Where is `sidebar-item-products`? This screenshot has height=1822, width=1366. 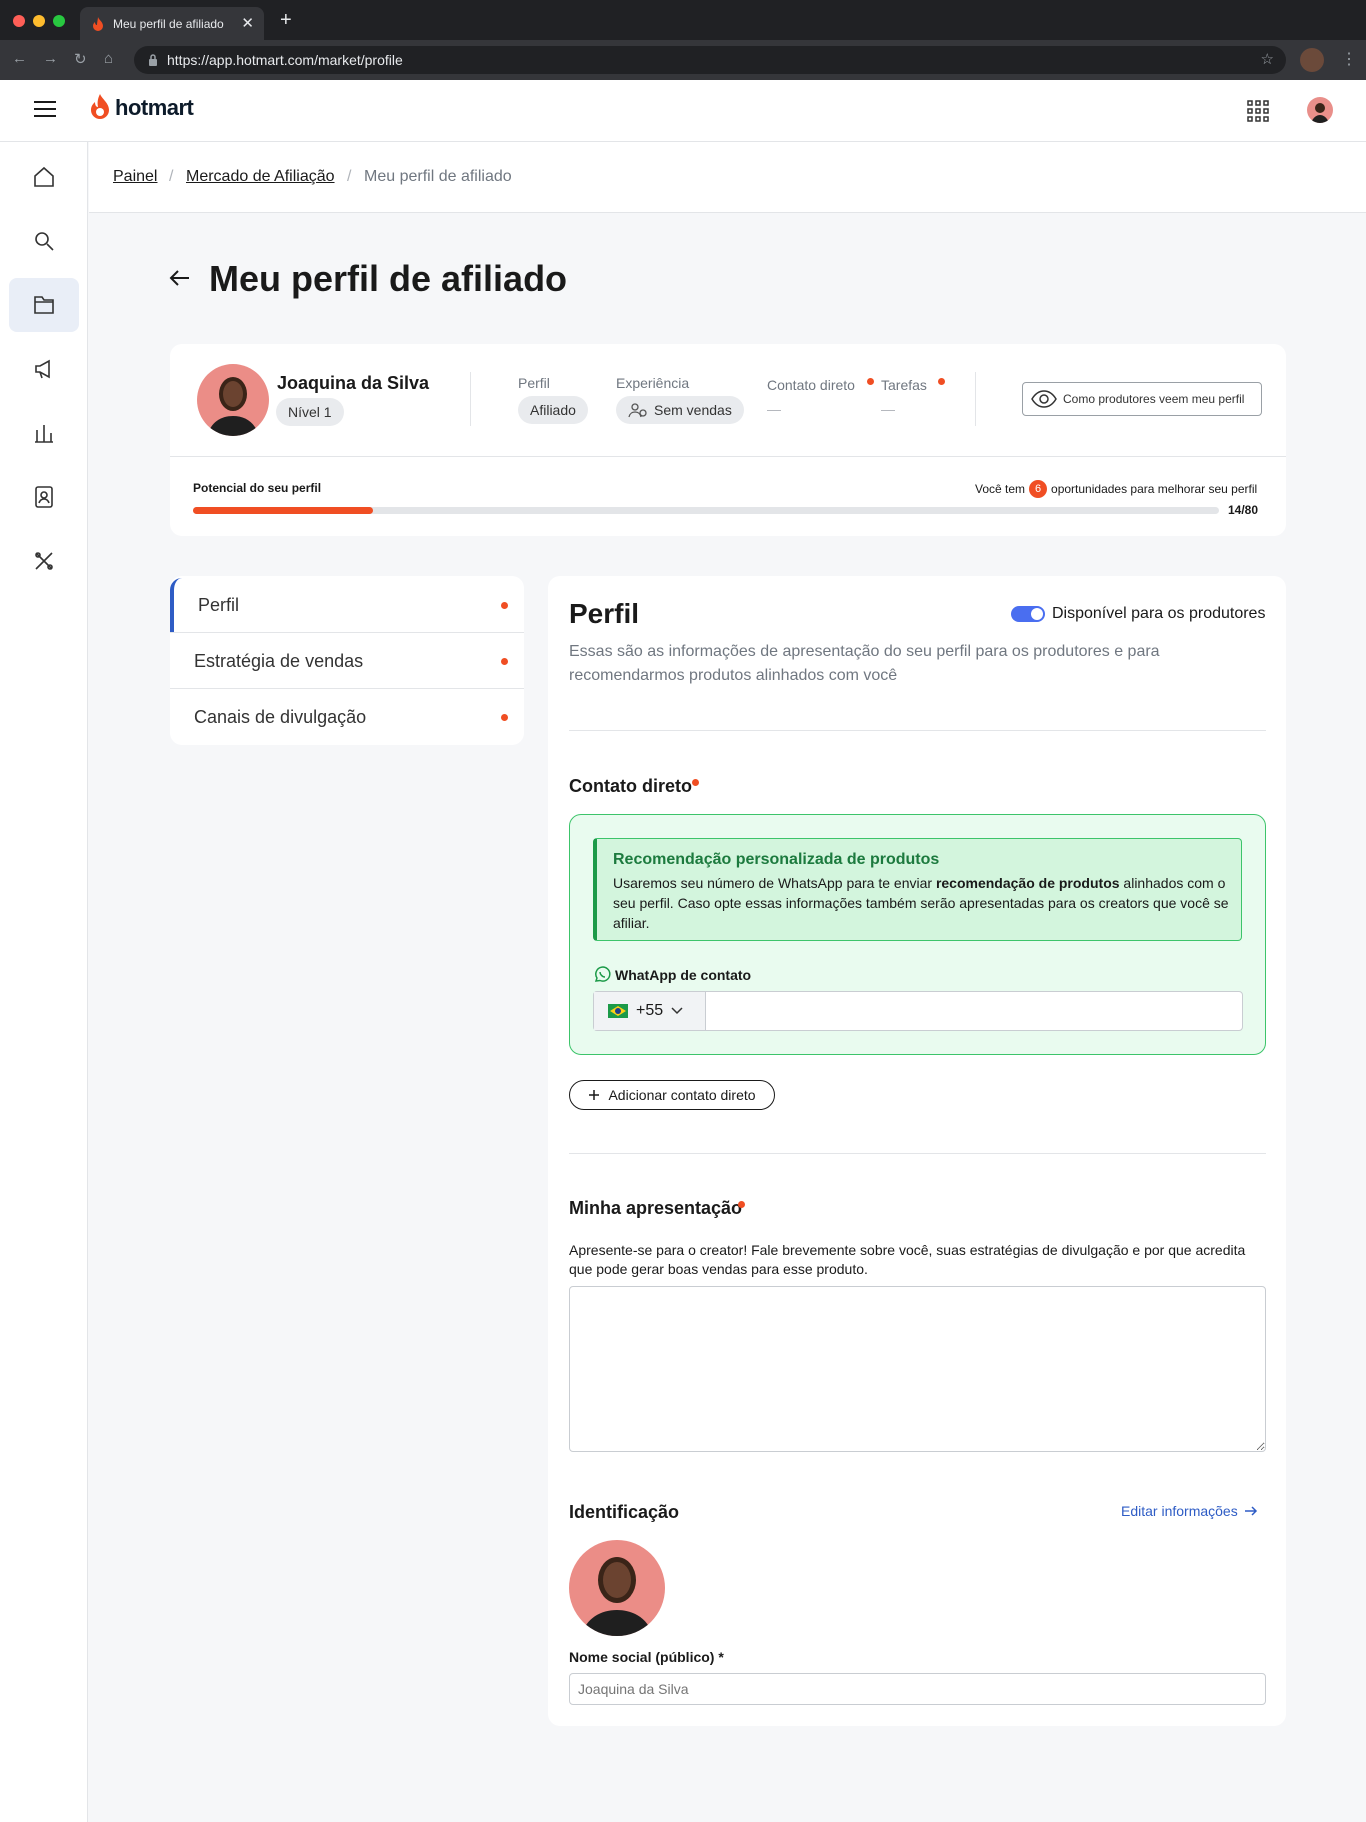
sidebar-item-products is located at coordinates (44, 305).